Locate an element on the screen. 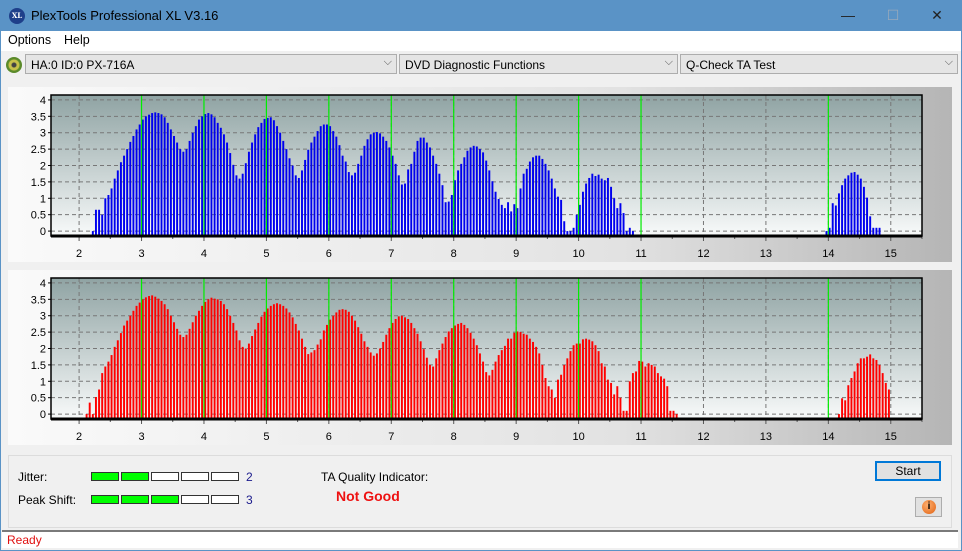 The image size is (962, 551). drive-select-value: HA:0 ID:0 PX-716A is located at coordinates (83, 65).